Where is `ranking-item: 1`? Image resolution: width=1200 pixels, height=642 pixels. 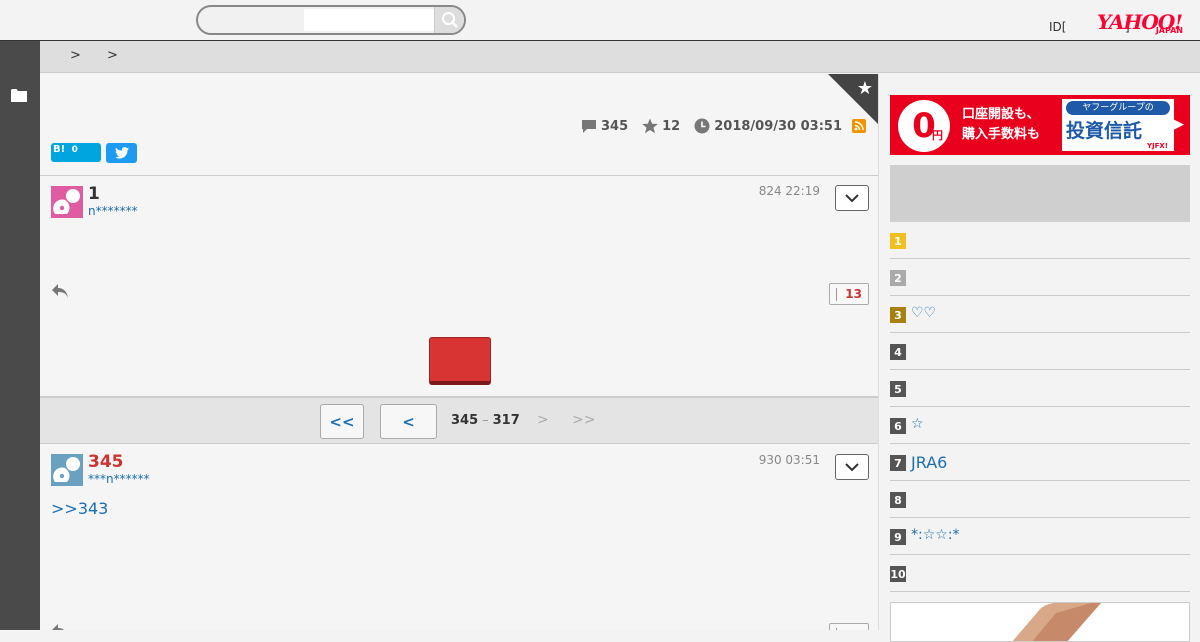
ranking-item: 1 is located at coordinates (1040, 240).